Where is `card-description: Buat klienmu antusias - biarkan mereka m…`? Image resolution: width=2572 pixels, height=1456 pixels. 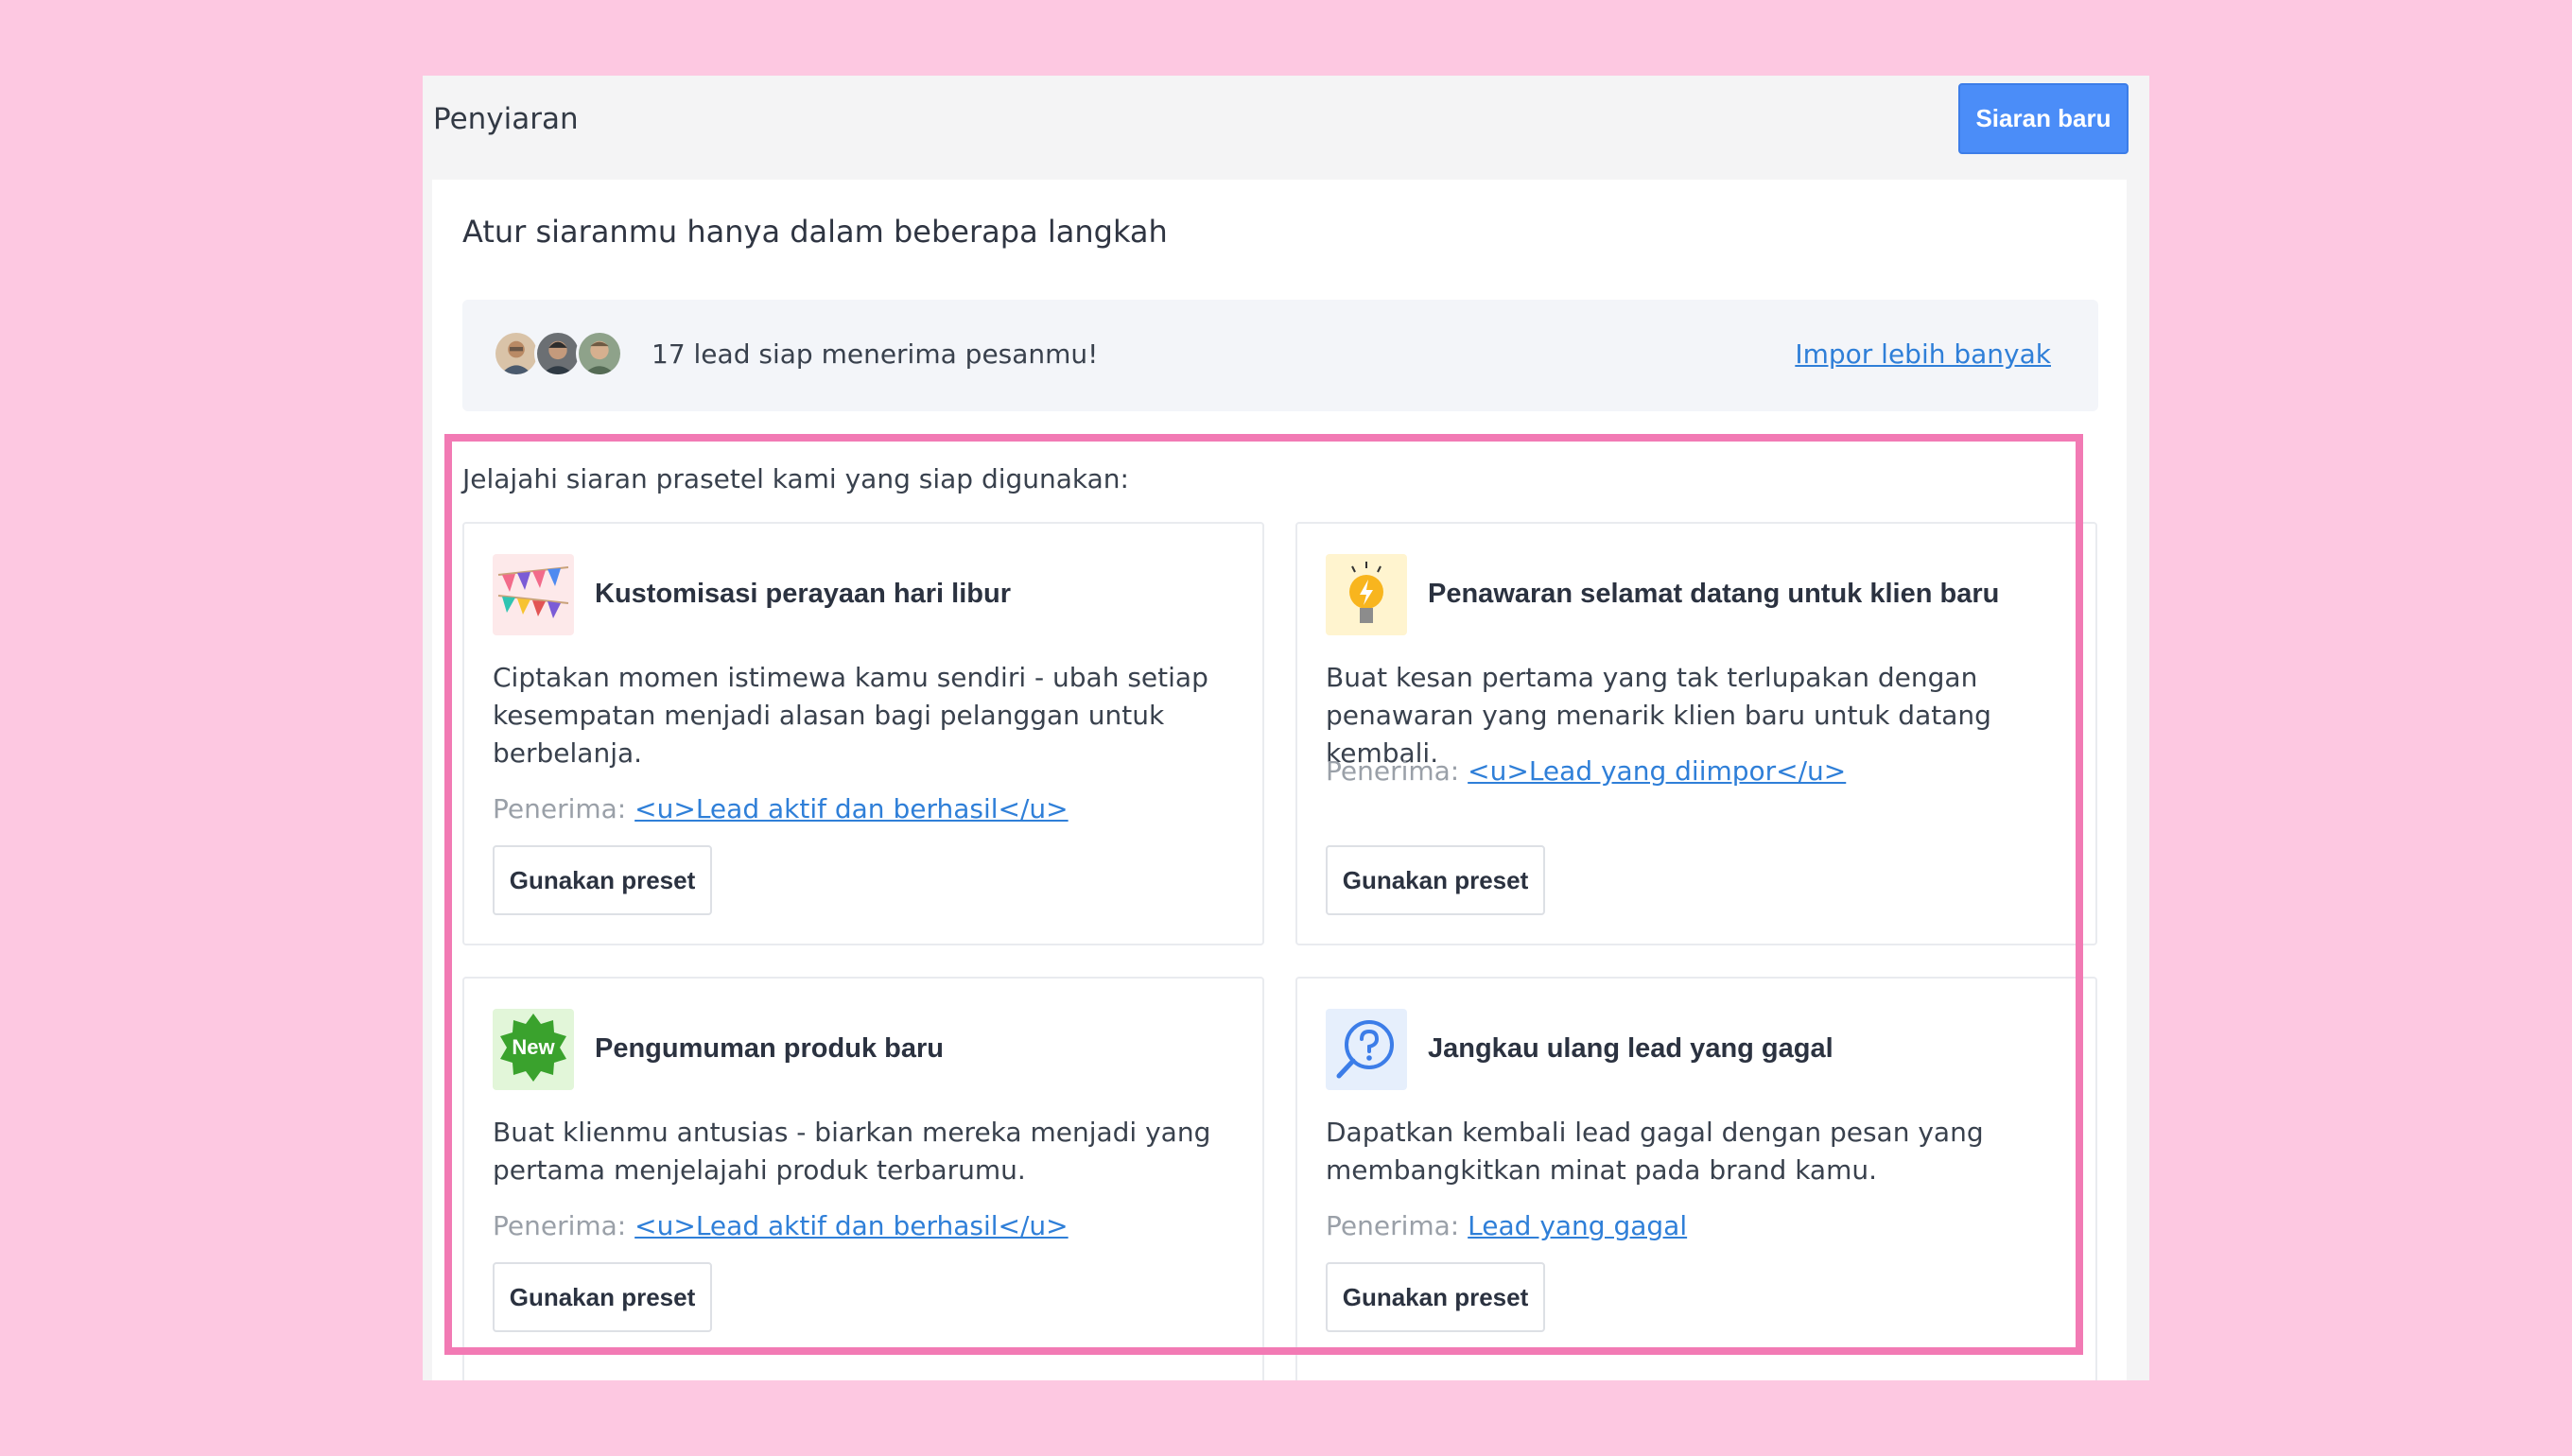
card-description: Buat klienmu antusias - biarkan mereka m… is located at coordinates (852, 1151).